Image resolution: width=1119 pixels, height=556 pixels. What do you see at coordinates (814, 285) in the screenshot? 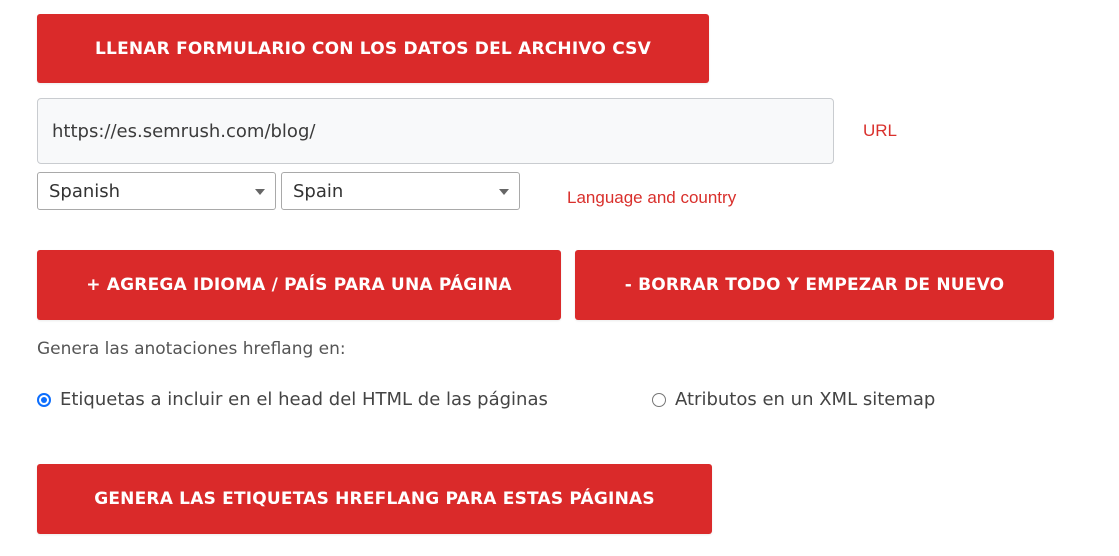
I see `clear-all-button: - BORRAR TODO Y EMPEZAR DE NUEVO` at bounding box center [814, 285].